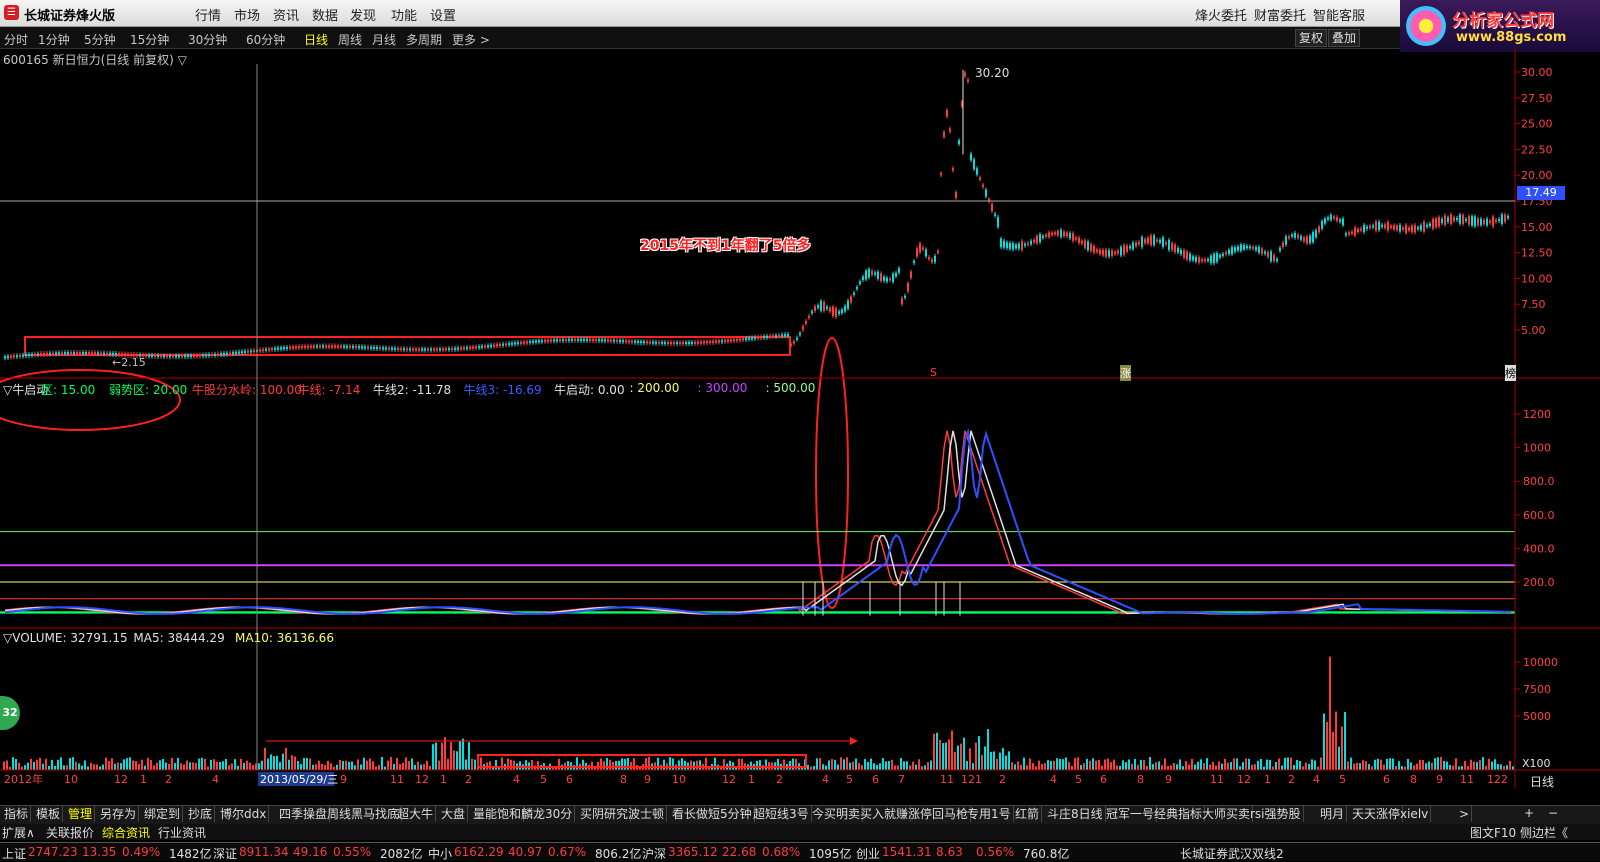 The image size is (1600, 862). Describe the element at coordinates (605, 814) in the screenshot. I see `indicator-tab-13: 买阴研究` at that location.